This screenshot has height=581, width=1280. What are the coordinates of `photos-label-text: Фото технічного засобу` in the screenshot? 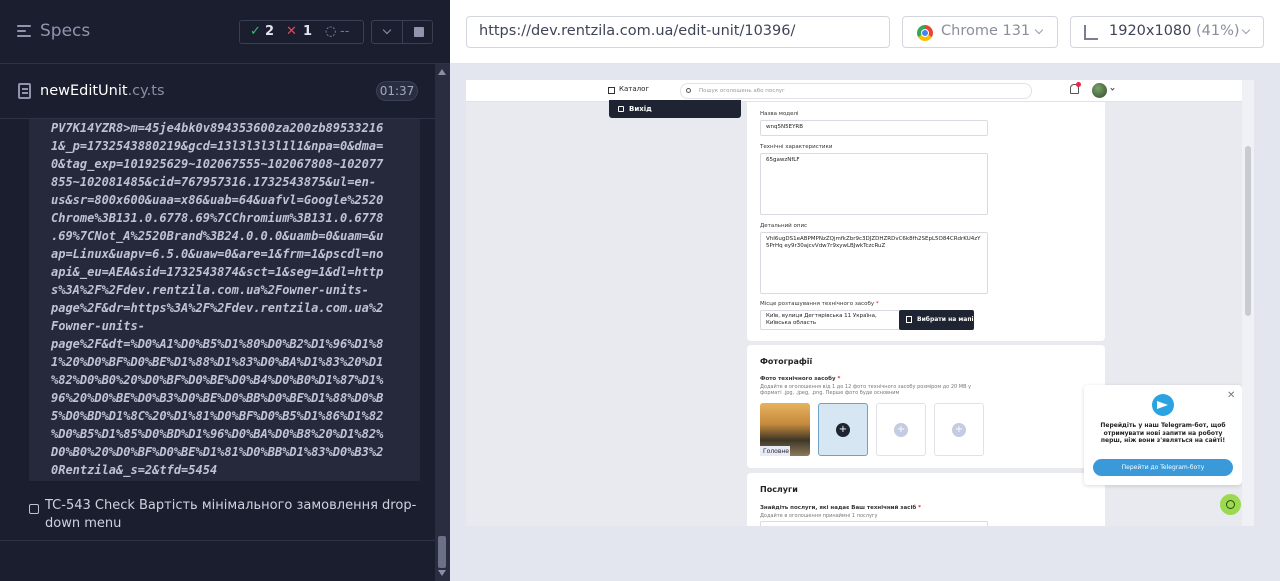 It's located at (798, 379).